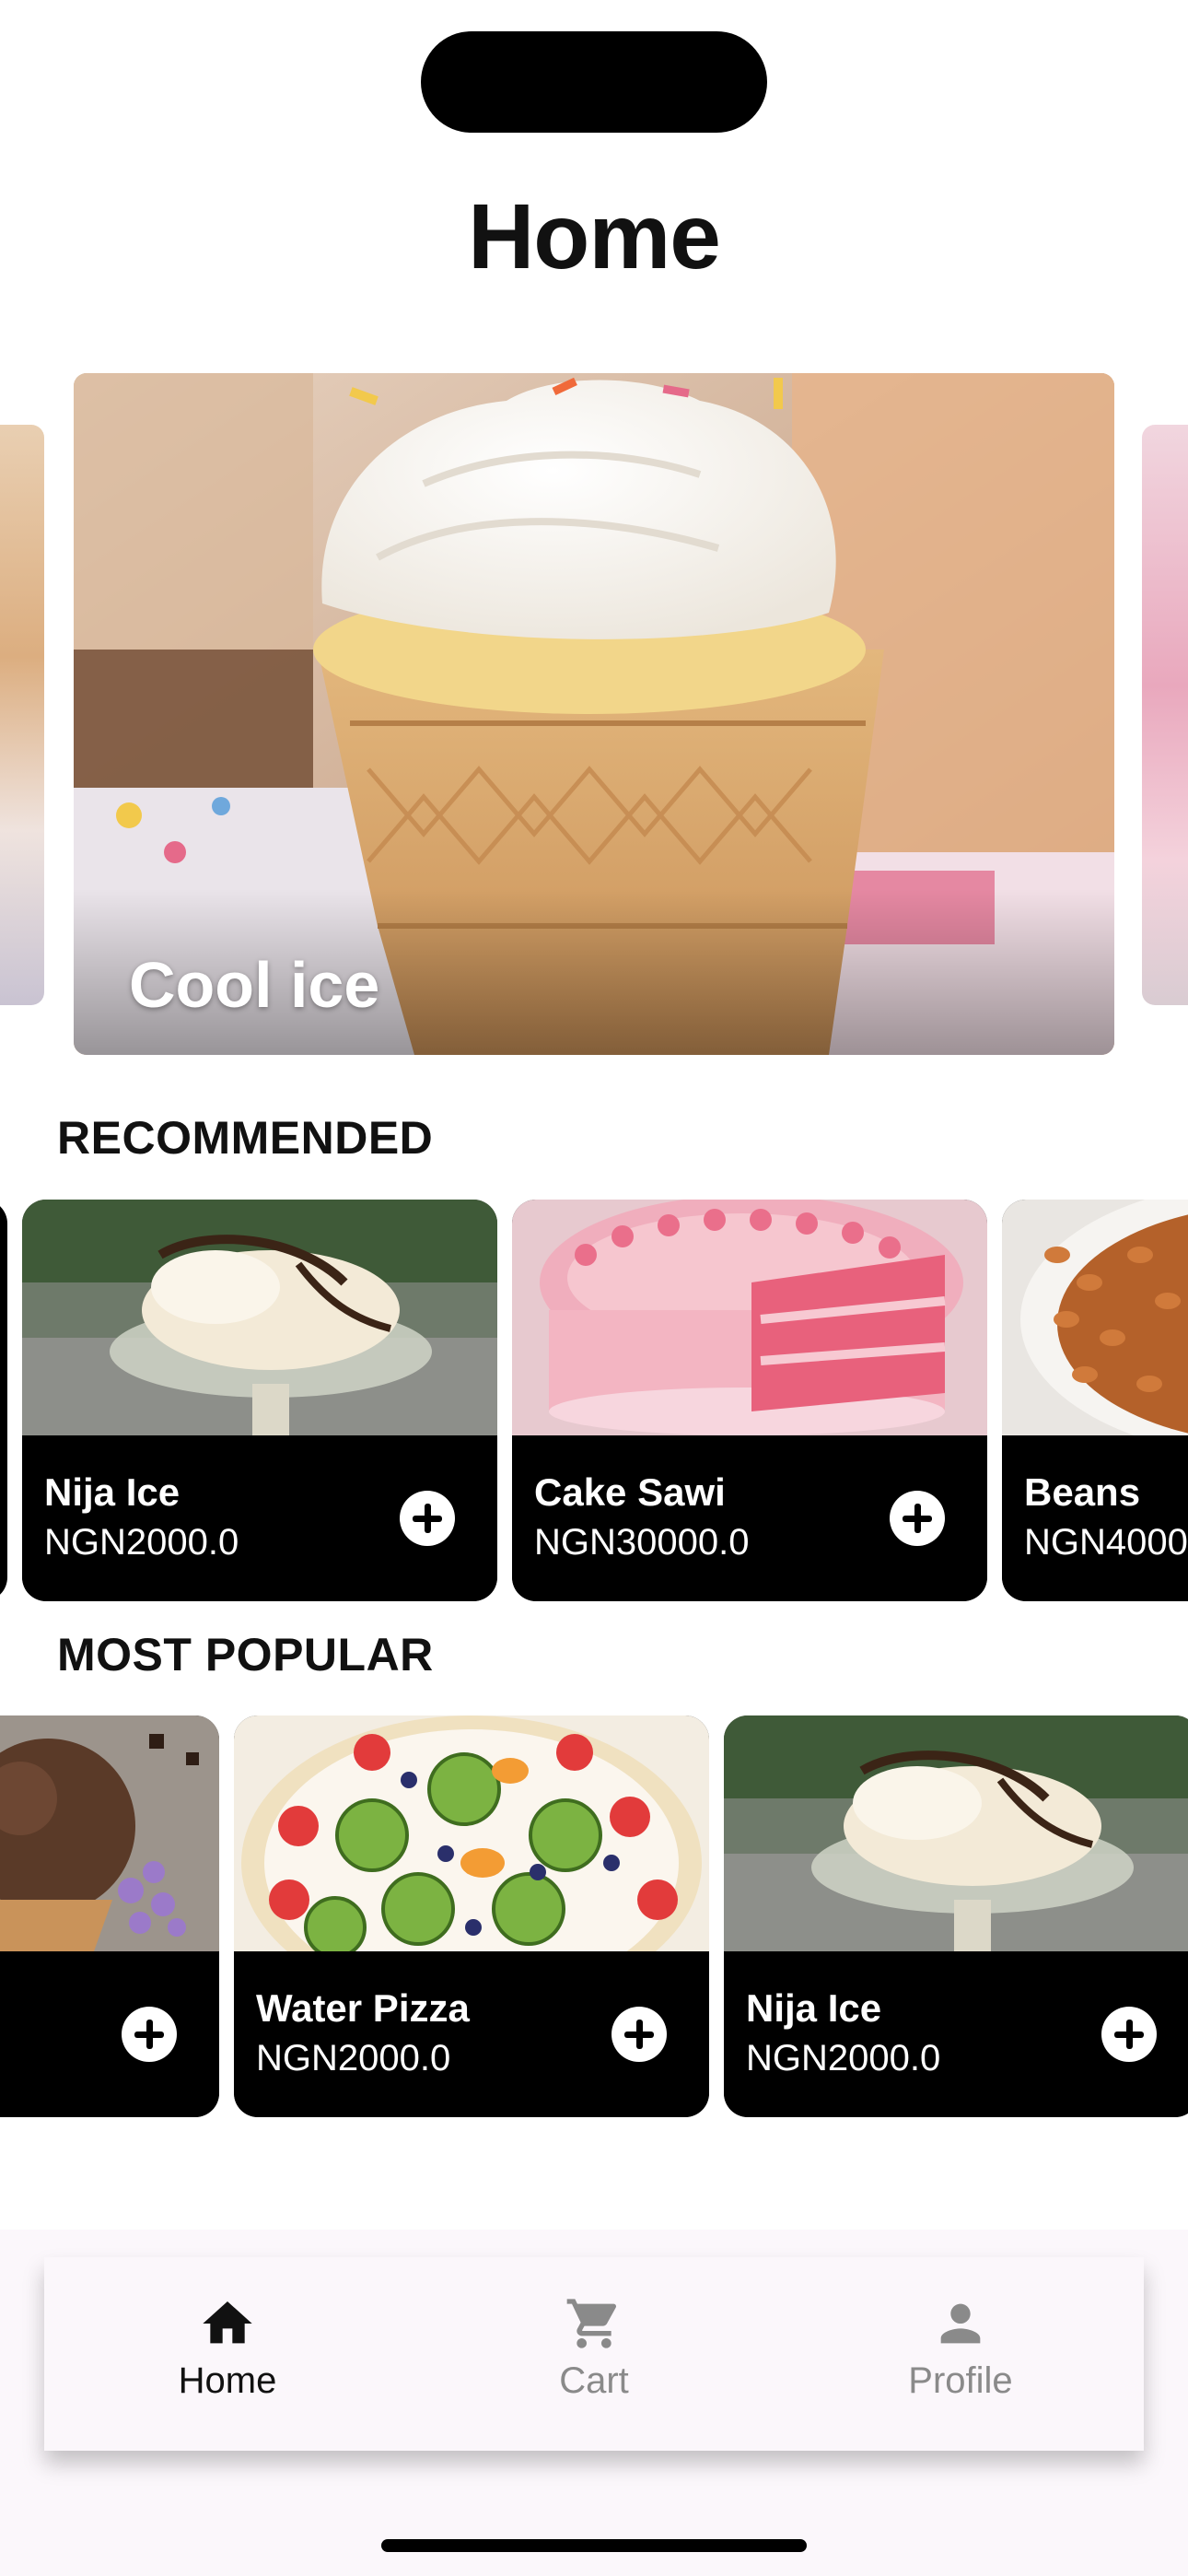  What do you see at coordinates (254, 985) in the screenshot?
I see `hero-slide-label: Cool ice` at bounding box center [254, 985].